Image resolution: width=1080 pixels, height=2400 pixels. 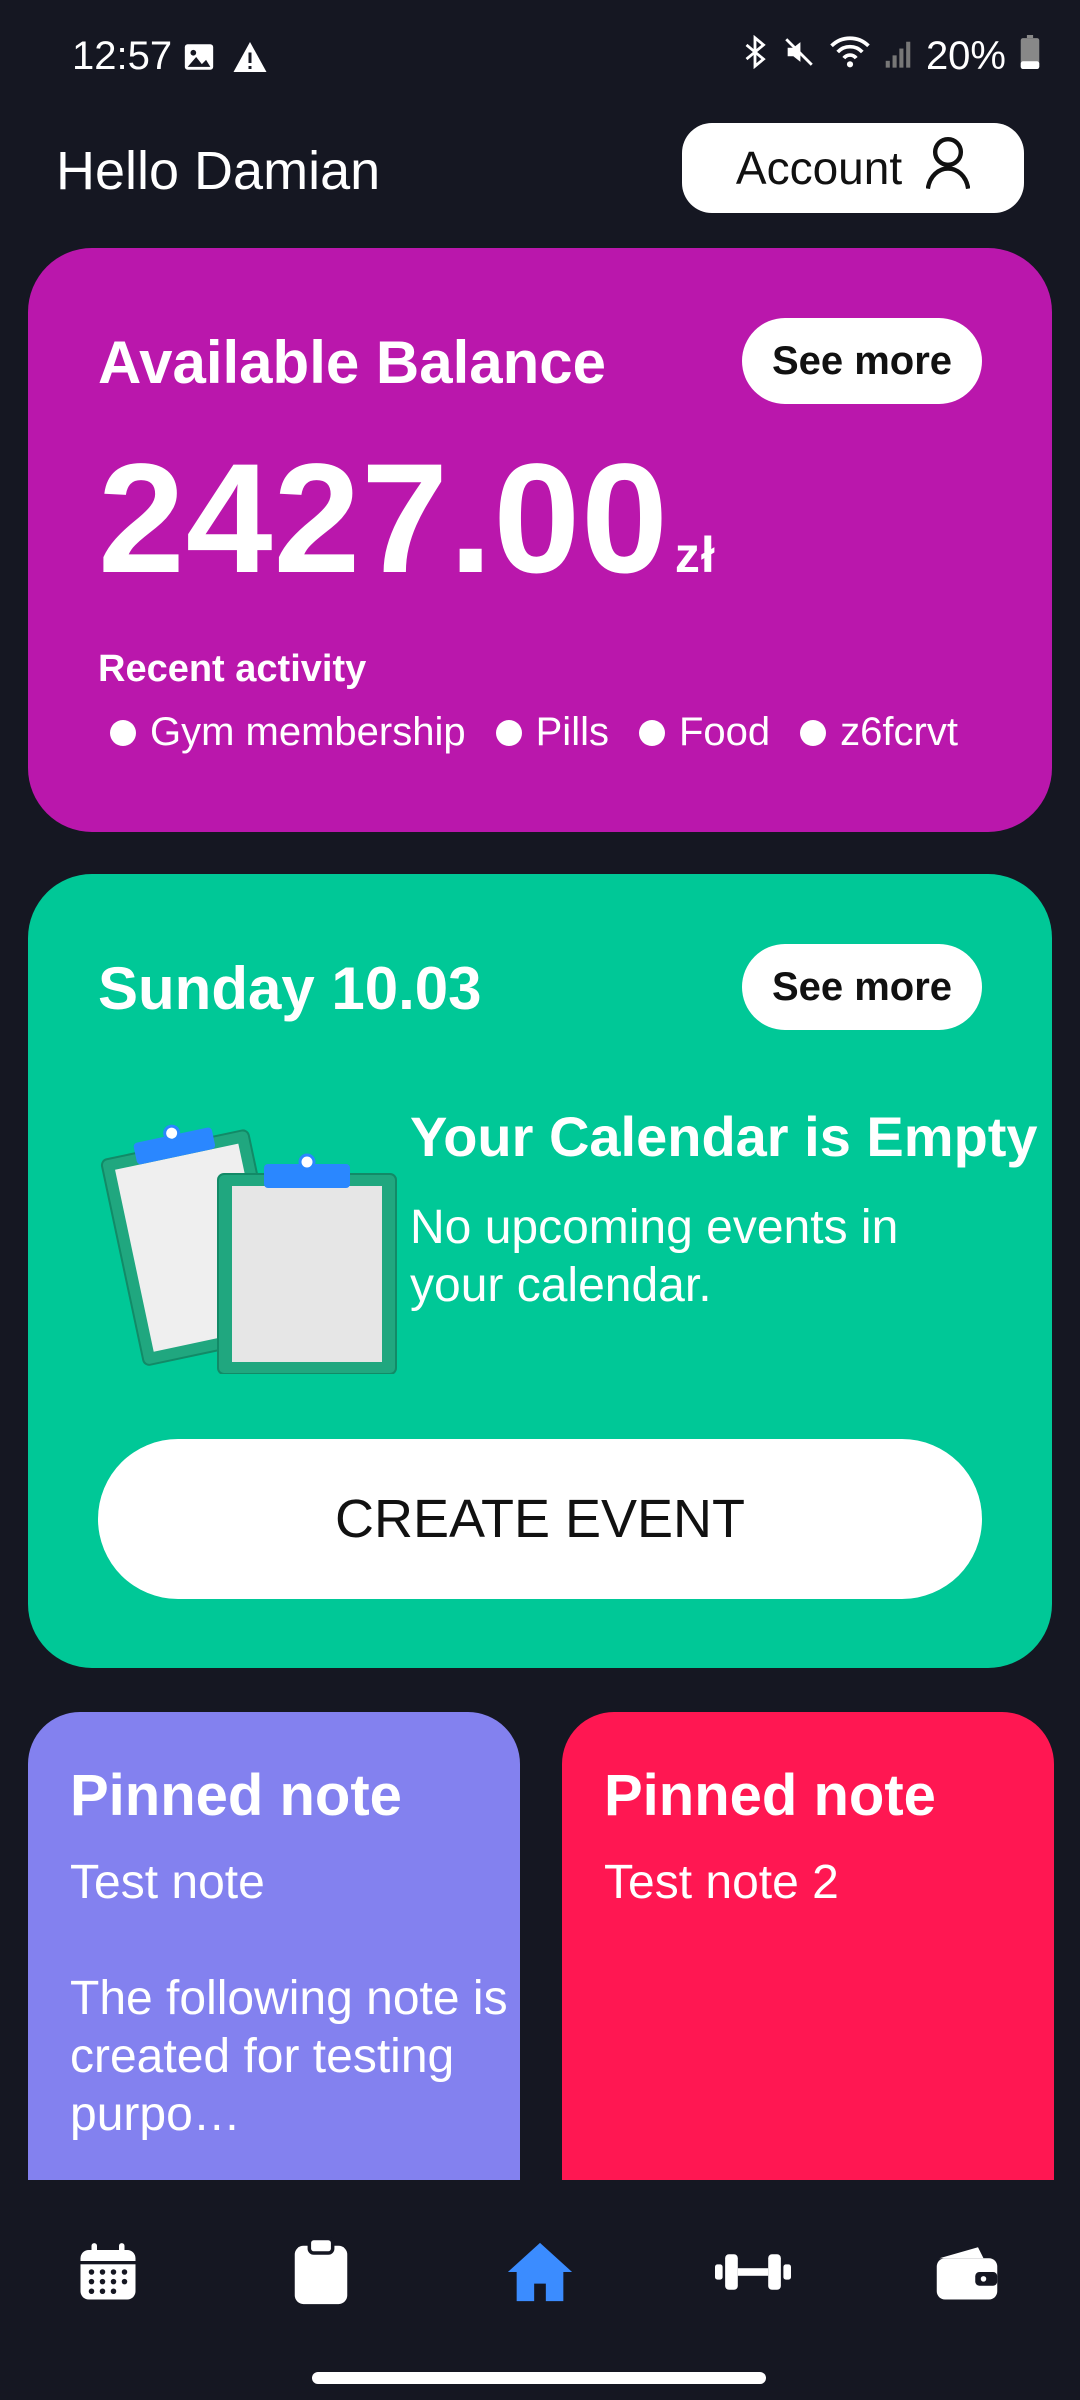 I want to click on bluetooth-icon, so click(x=755, y=56).